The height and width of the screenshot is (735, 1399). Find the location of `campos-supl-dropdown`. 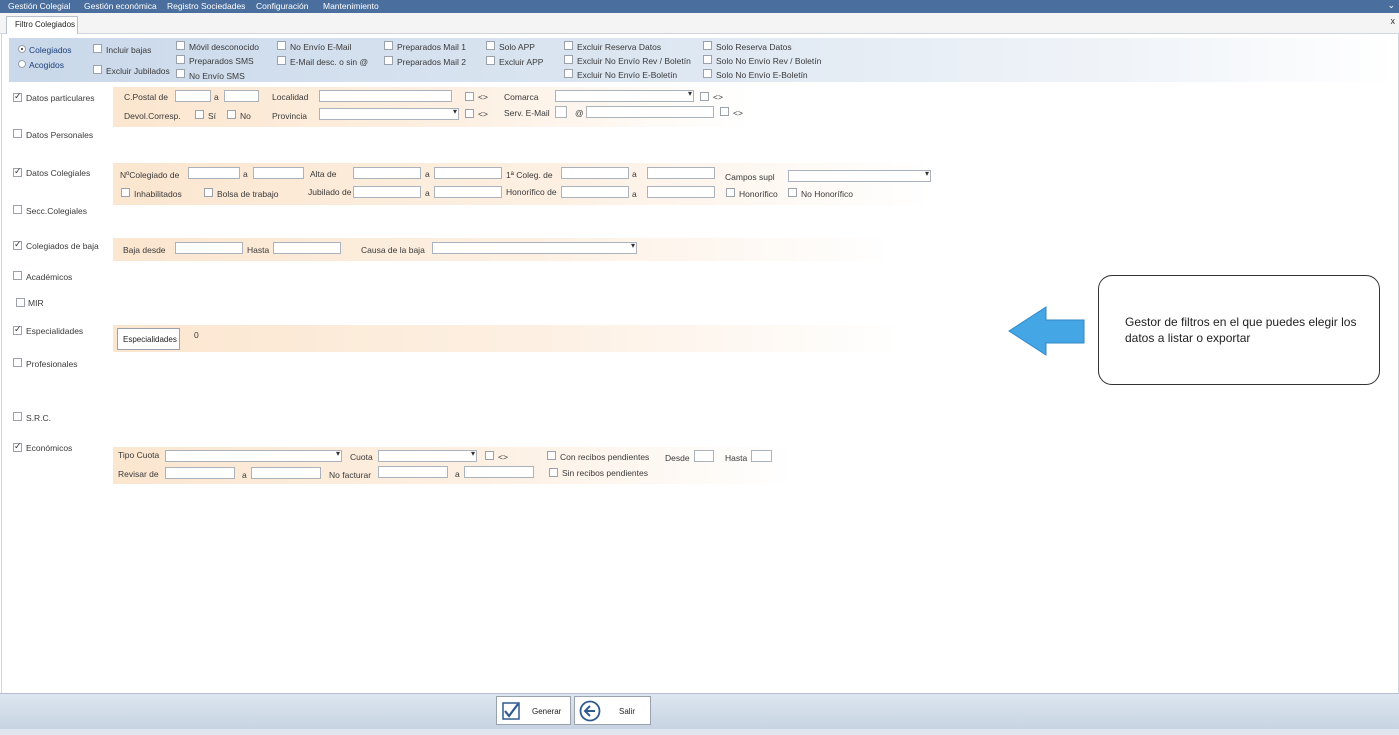

campos-supl-dropdown is located at coordinates (859, 175).